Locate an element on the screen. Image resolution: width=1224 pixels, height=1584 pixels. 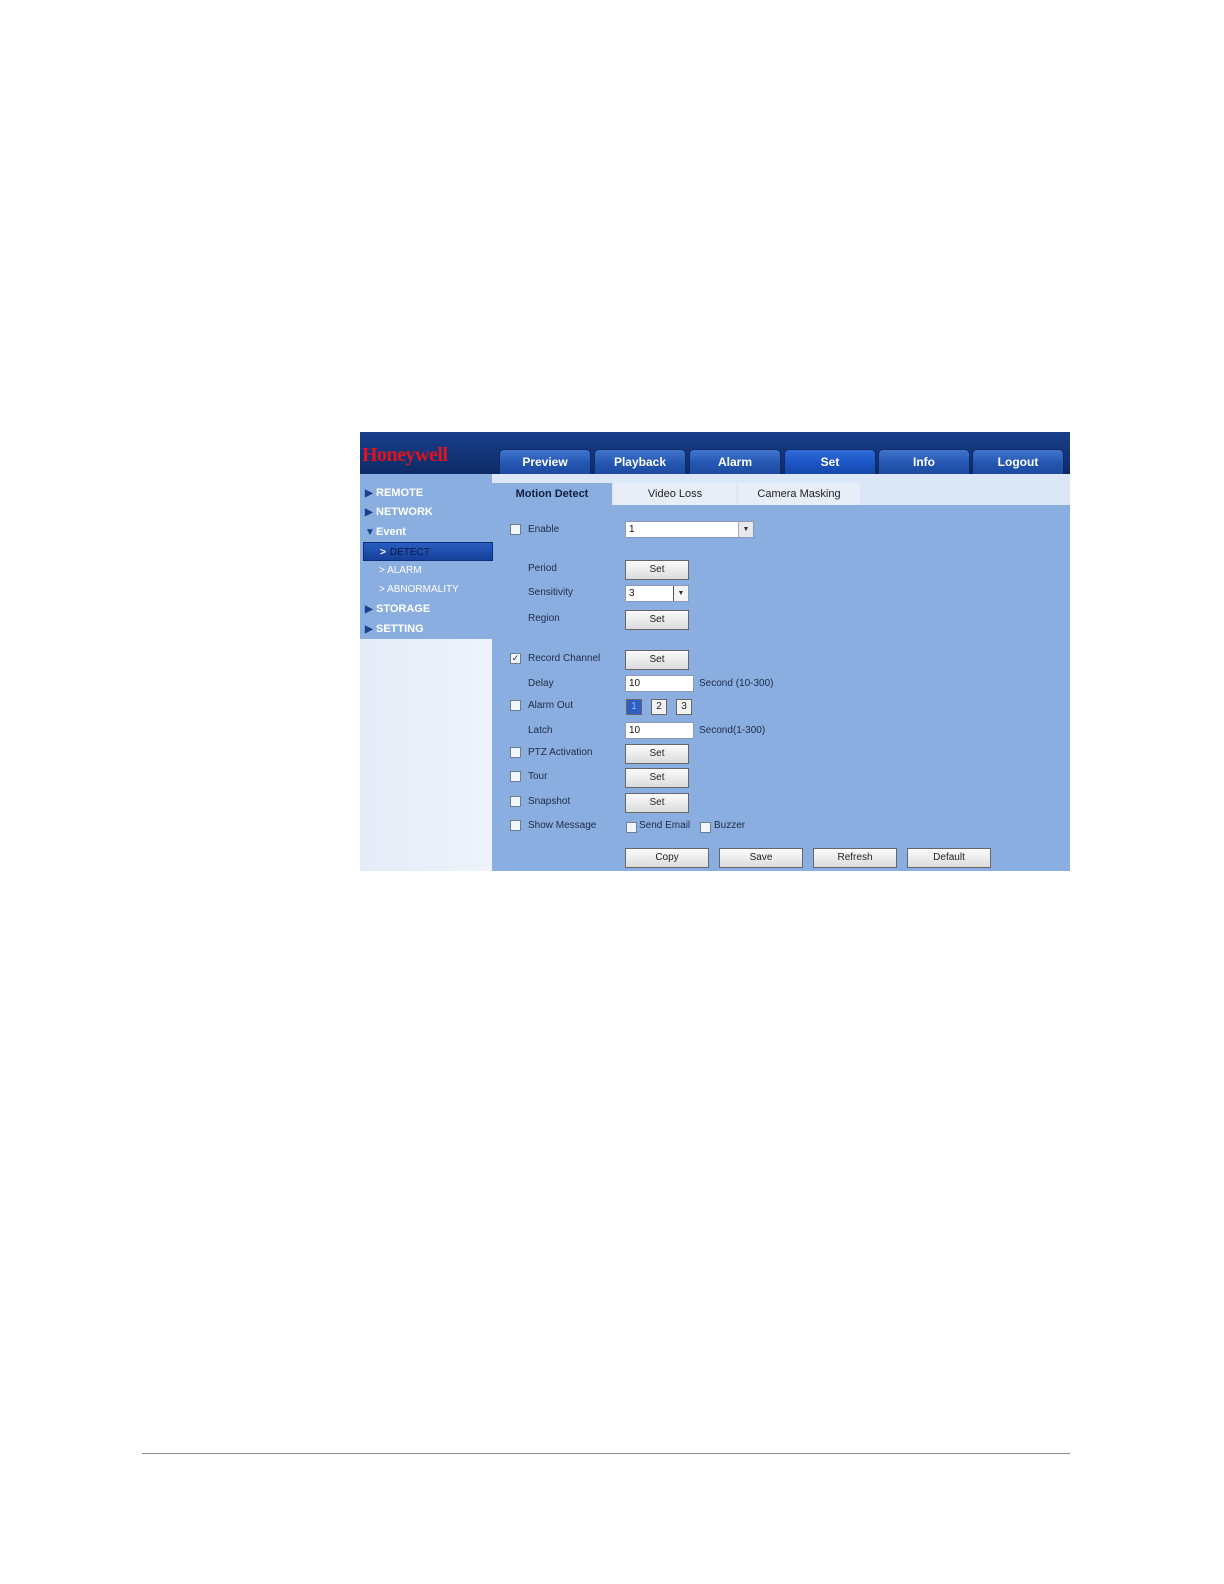
enable-checkbox is located at coordinates (515, 529).